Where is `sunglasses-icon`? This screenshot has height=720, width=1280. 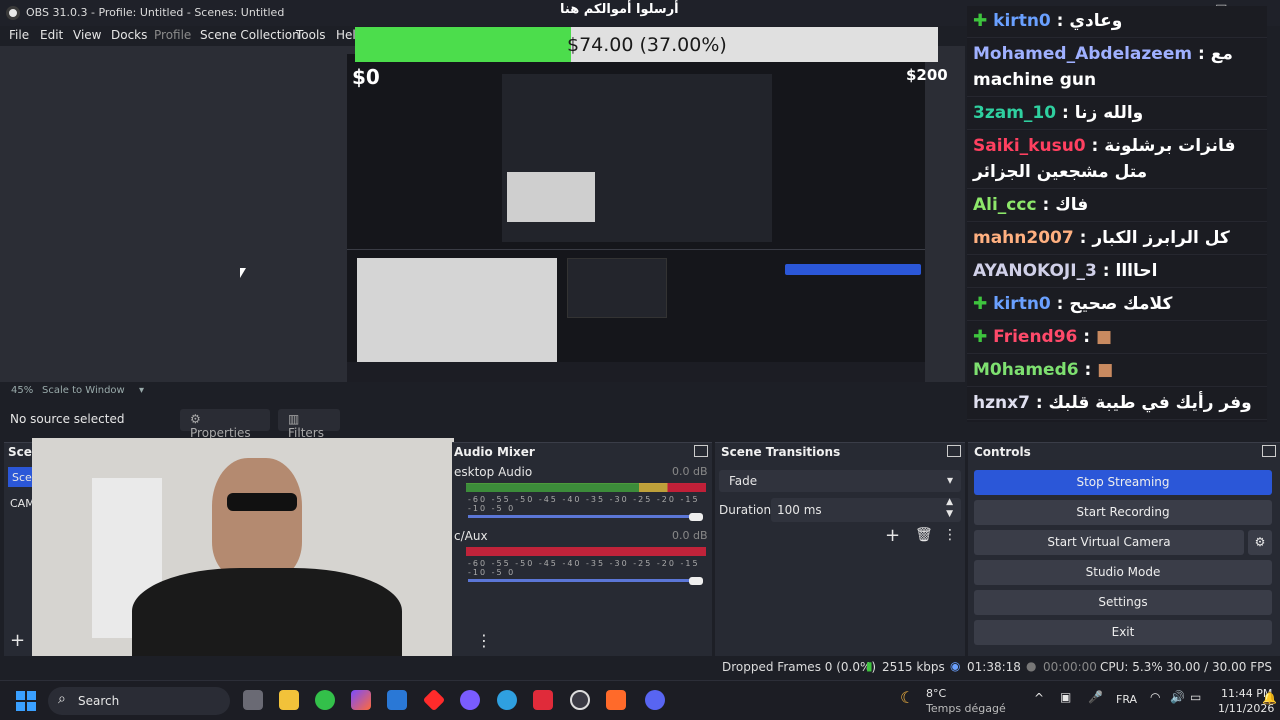 sunglasses-icon is located at coordinates (262, 502).